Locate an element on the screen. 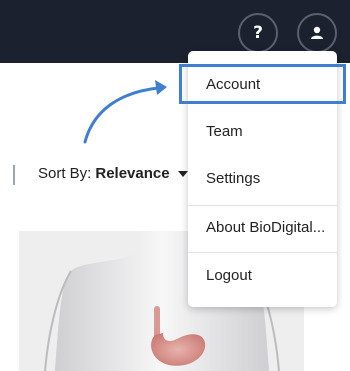  question-mark-icon: ? is located at coordinates (258, 33).